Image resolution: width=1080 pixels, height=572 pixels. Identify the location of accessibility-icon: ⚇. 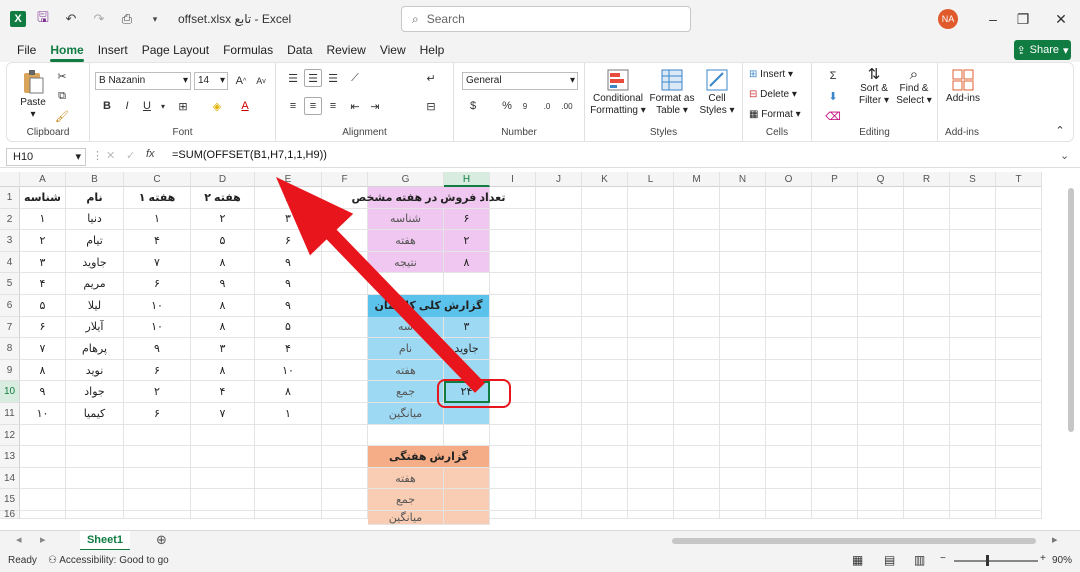
(52, 560).